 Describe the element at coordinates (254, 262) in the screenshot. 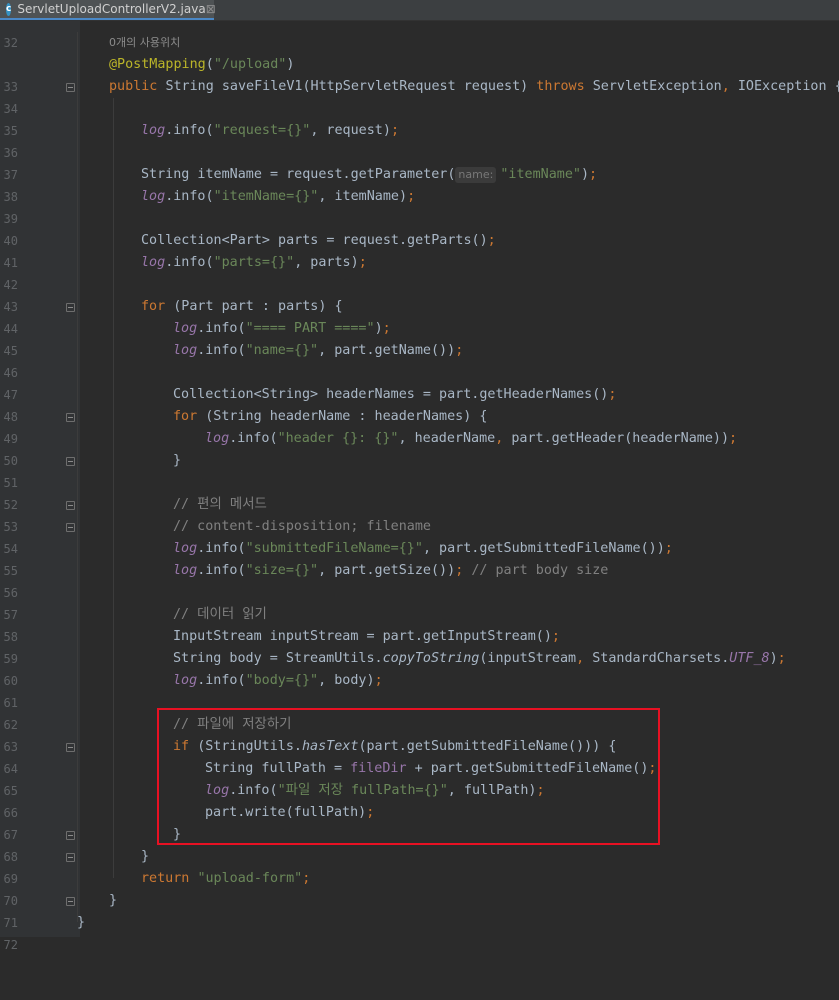

I see `code-text: log.info("parts={}", parts);` at that location.